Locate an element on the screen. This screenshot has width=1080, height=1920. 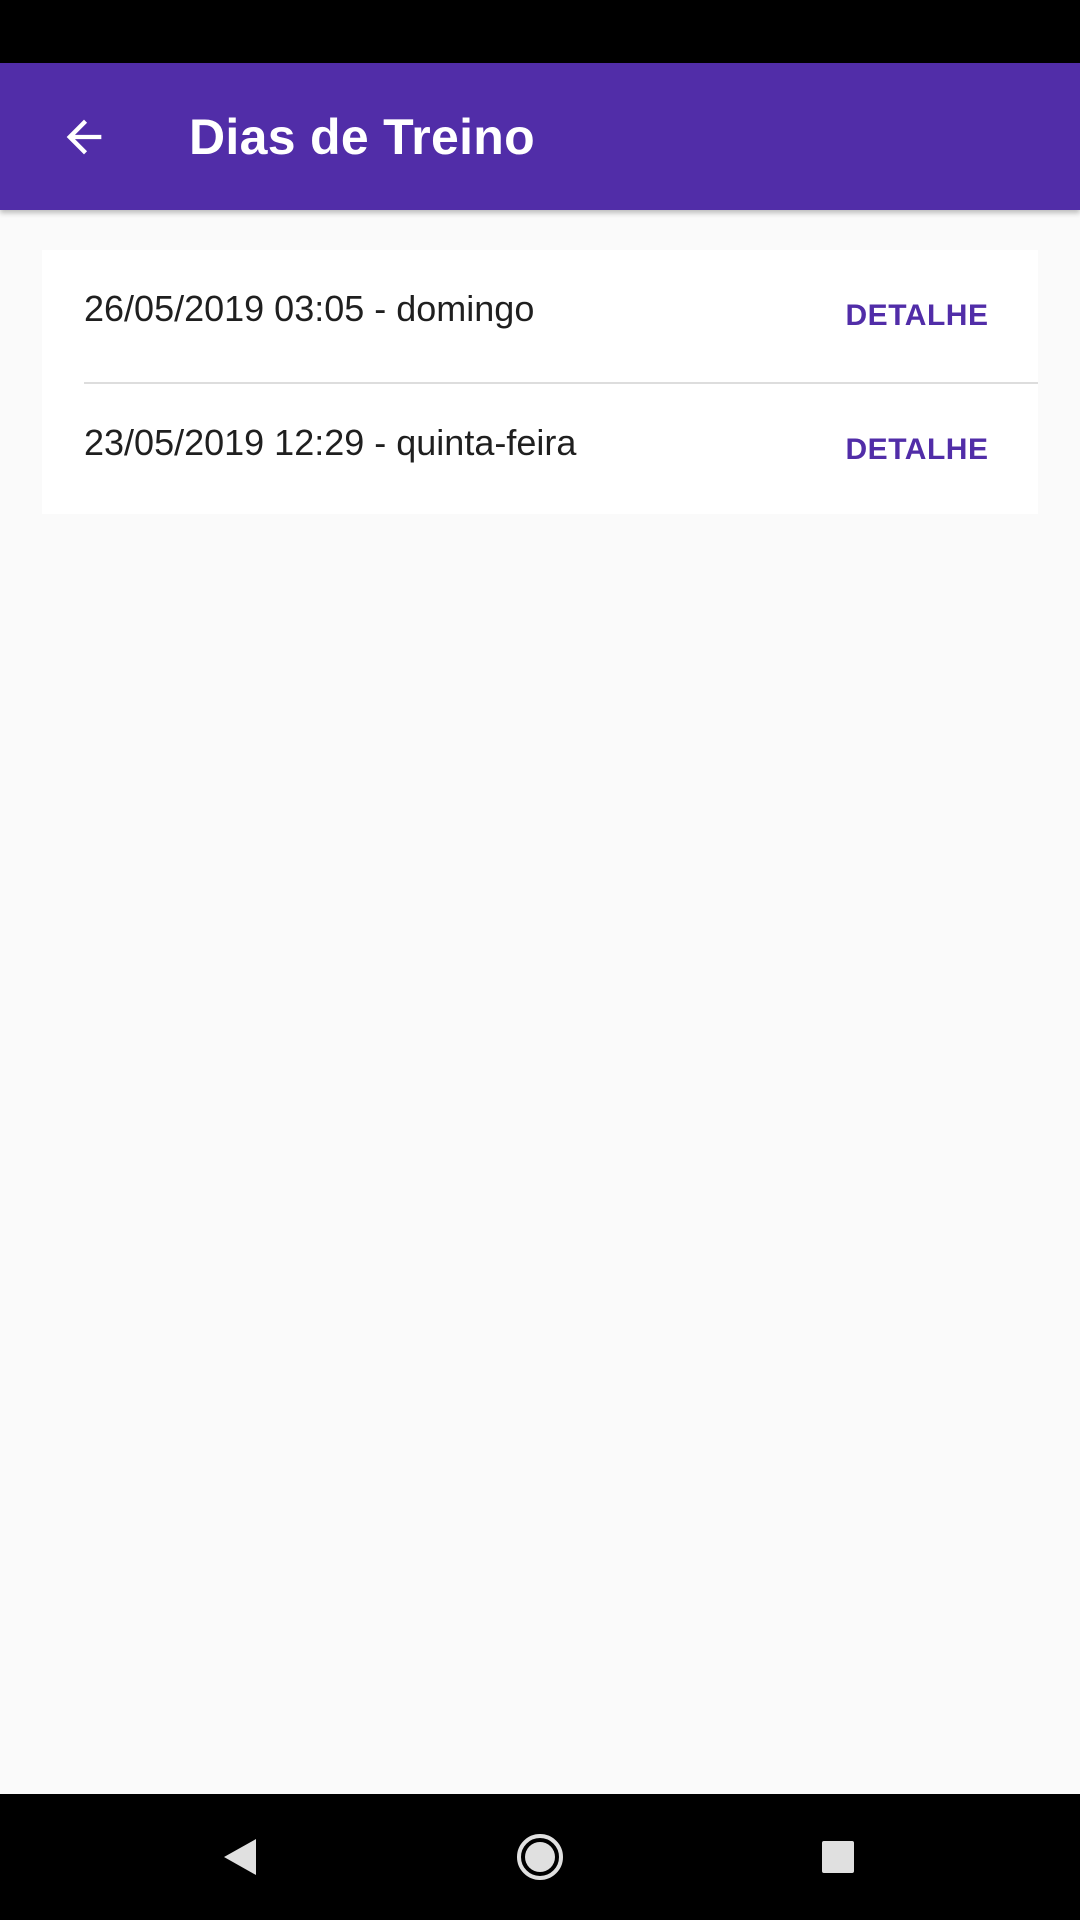
page-title: Dias de Treino is located at coordinates (362, 136).